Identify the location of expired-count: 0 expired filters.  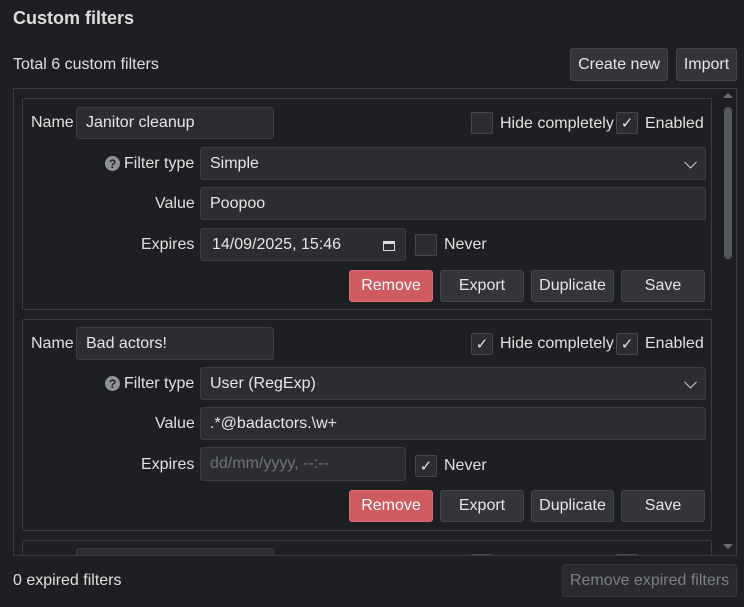
(67, 580).